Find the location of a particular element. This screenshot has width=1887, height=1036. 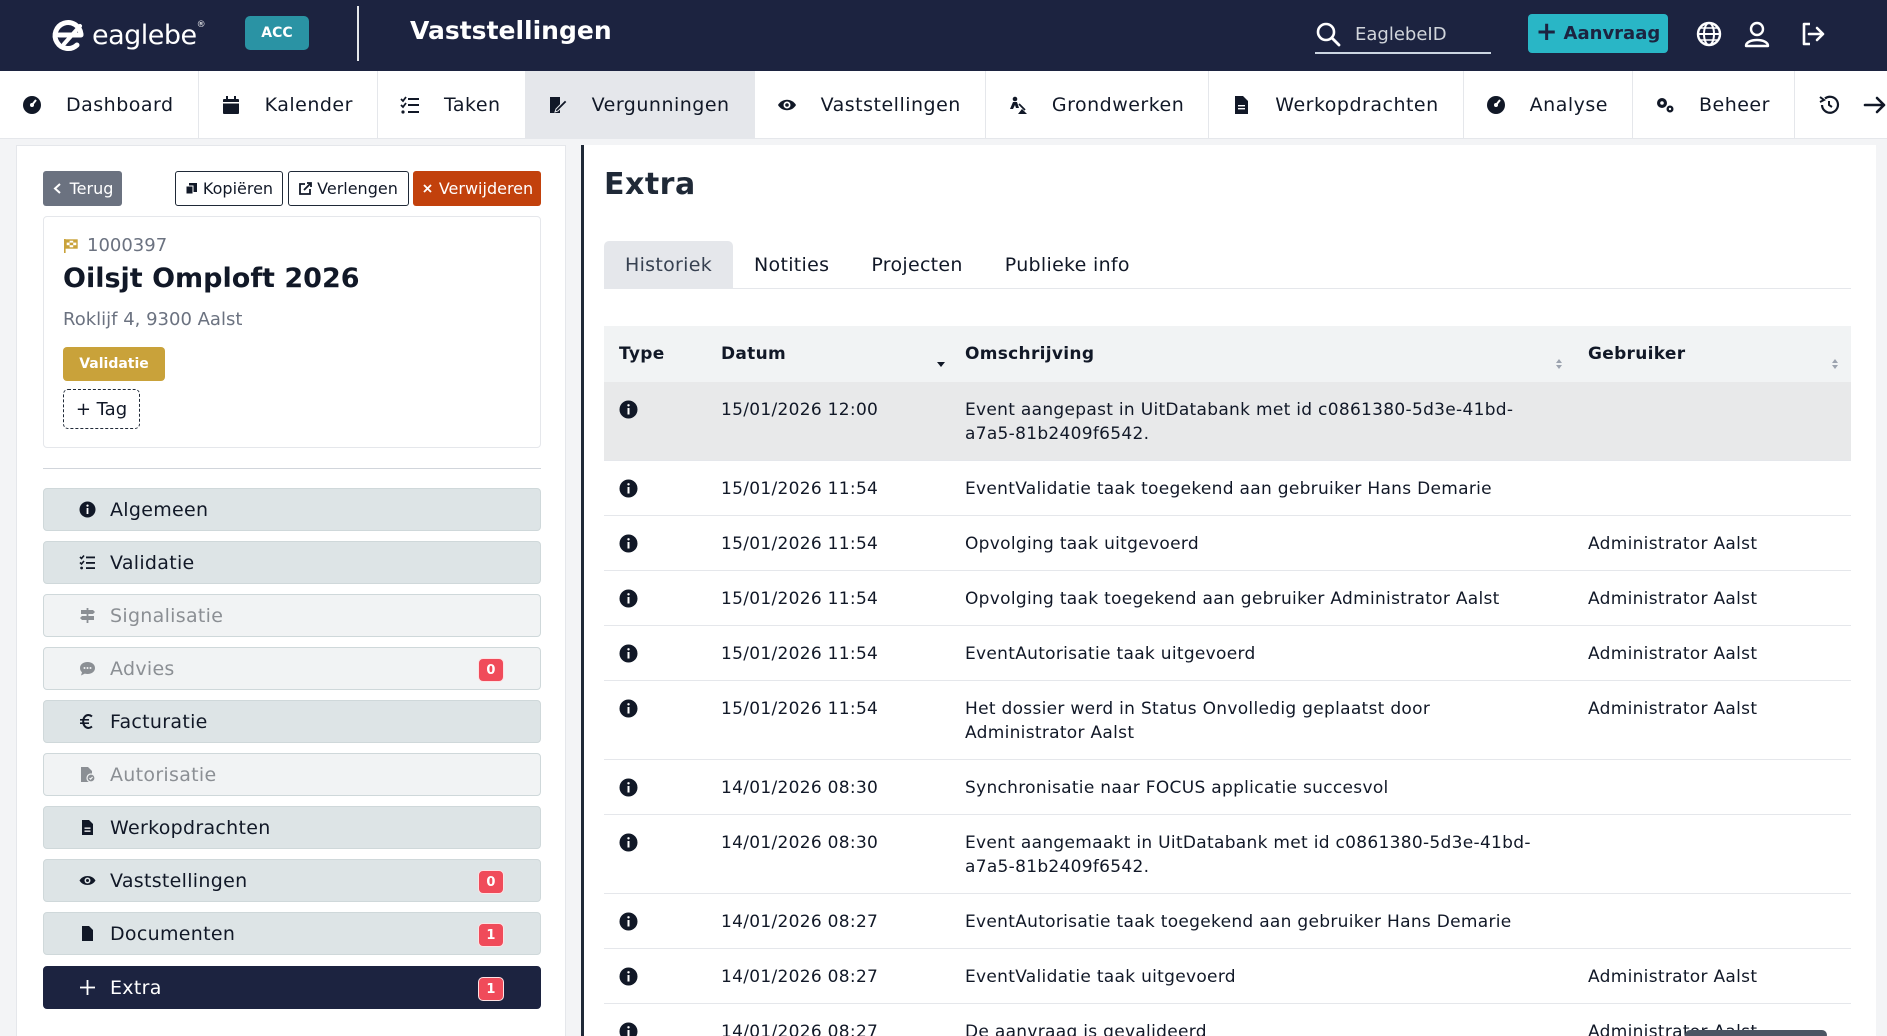

cell-date: 15/01/2026 12:00 is located at coordinates (800, 410).